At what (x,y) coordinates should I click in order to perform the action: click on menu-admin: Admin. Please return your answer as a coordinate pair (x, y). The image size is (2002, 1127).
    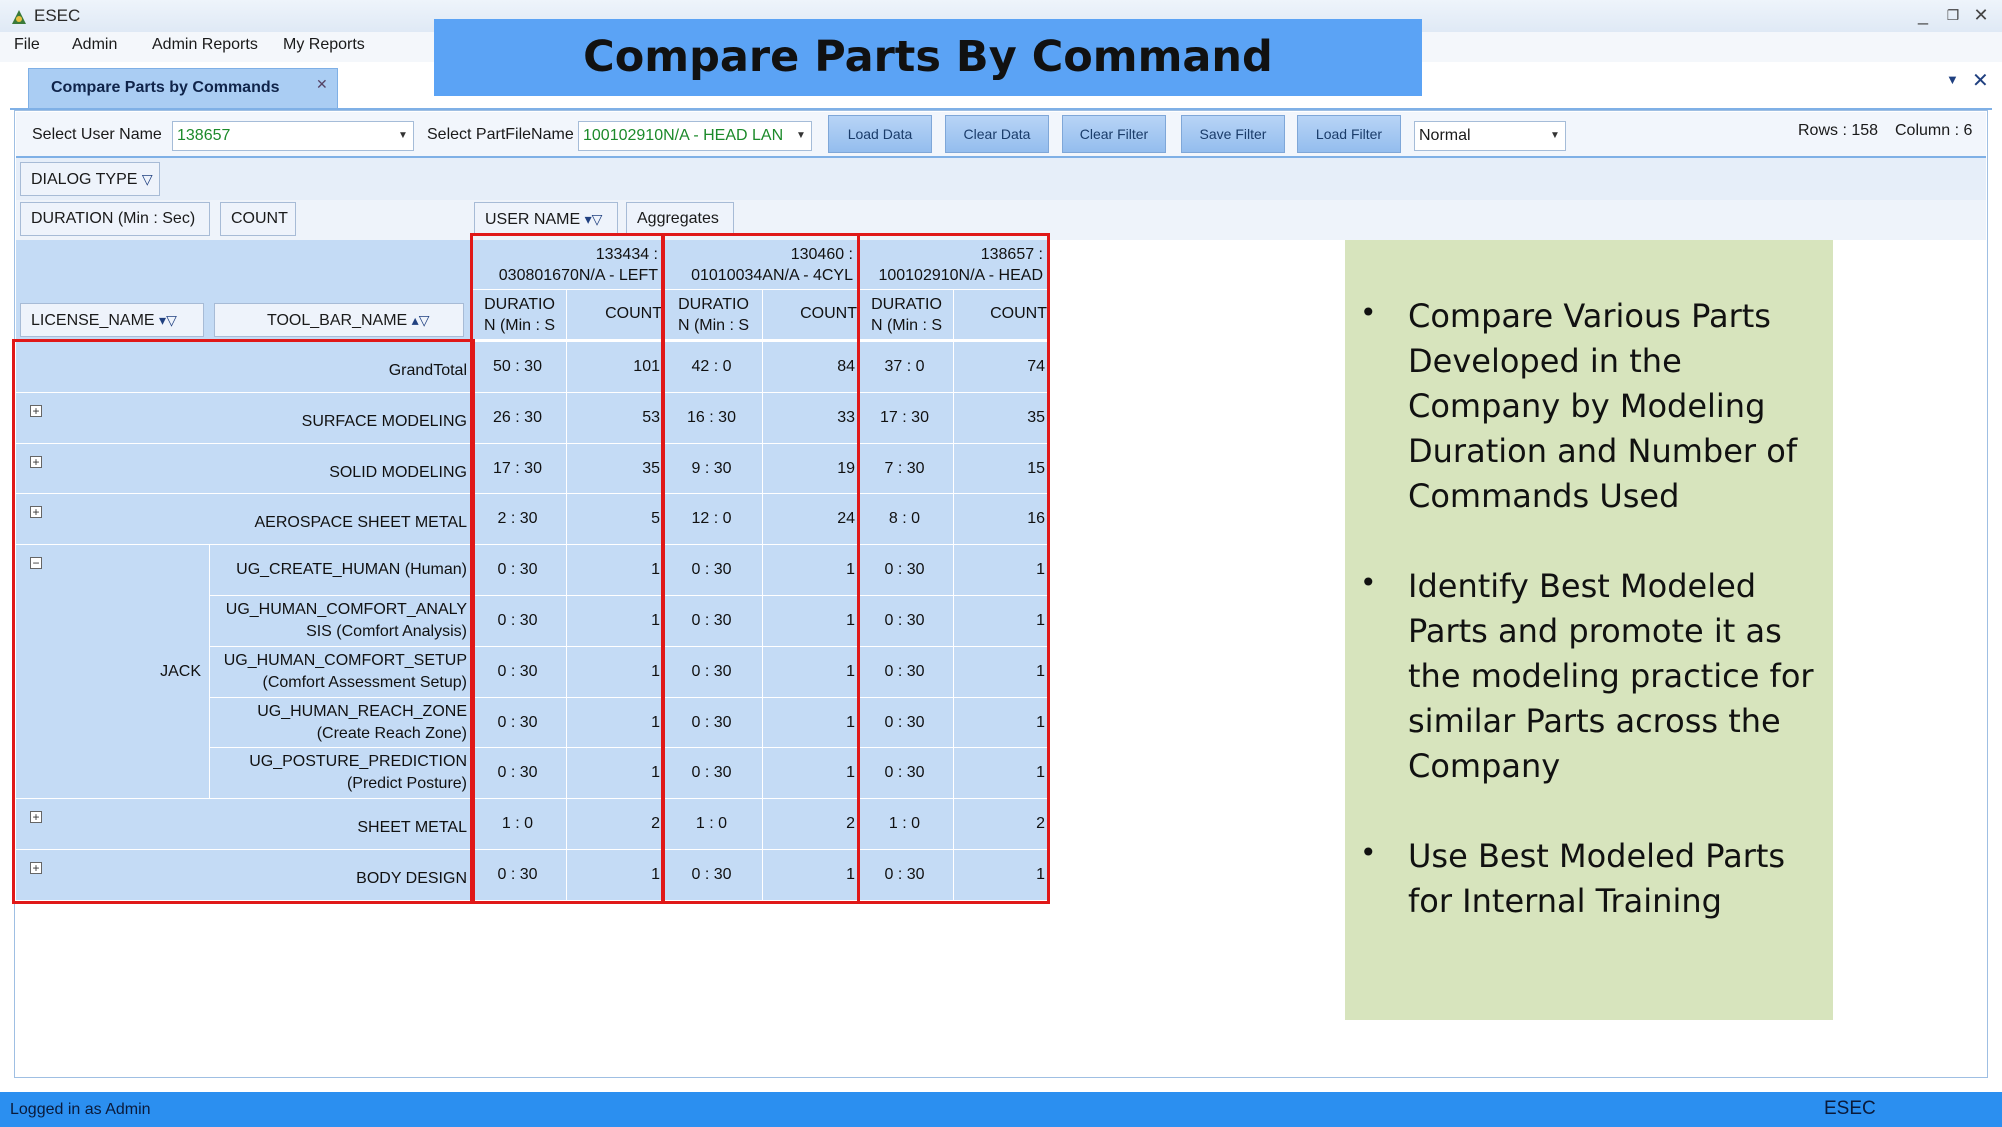
    Looking at the image, I should click on (94, 45).